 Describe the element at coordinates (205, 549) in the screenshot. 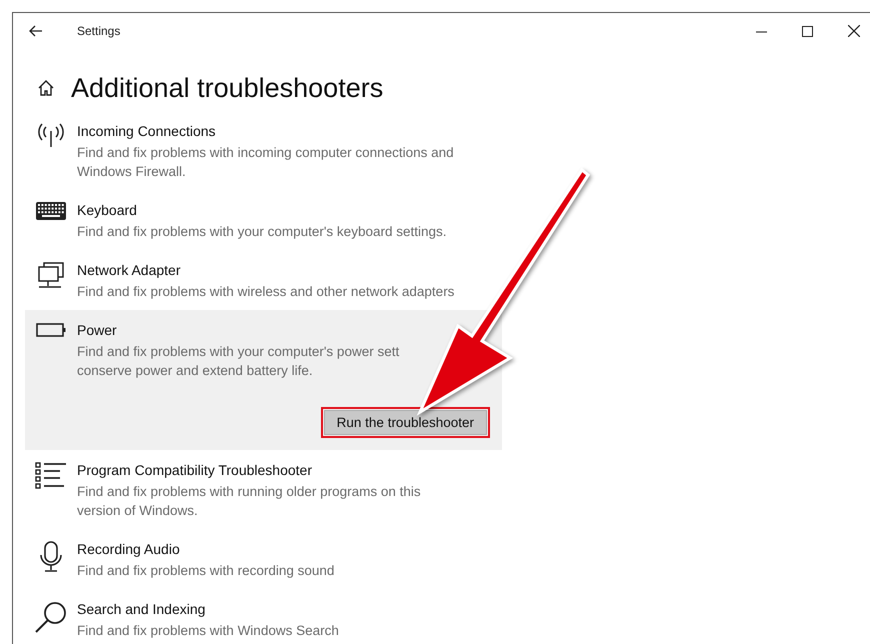

I see `troubleshooter-title: Recording Audio` at that location.